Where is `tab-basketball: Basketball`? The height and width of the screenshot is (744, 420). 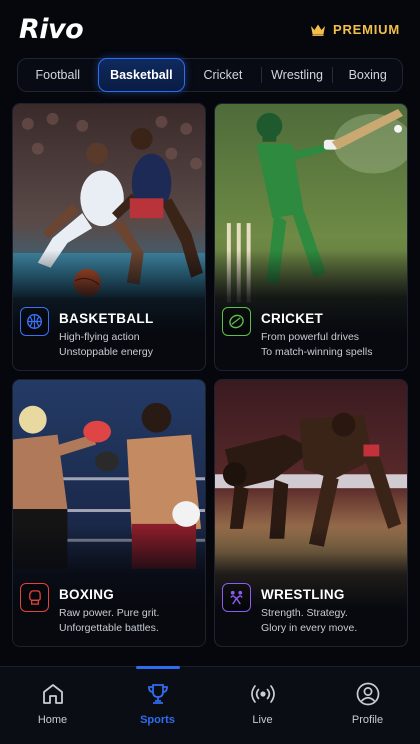 tab-basketball: Basketball is located at coordinates (141, 75).